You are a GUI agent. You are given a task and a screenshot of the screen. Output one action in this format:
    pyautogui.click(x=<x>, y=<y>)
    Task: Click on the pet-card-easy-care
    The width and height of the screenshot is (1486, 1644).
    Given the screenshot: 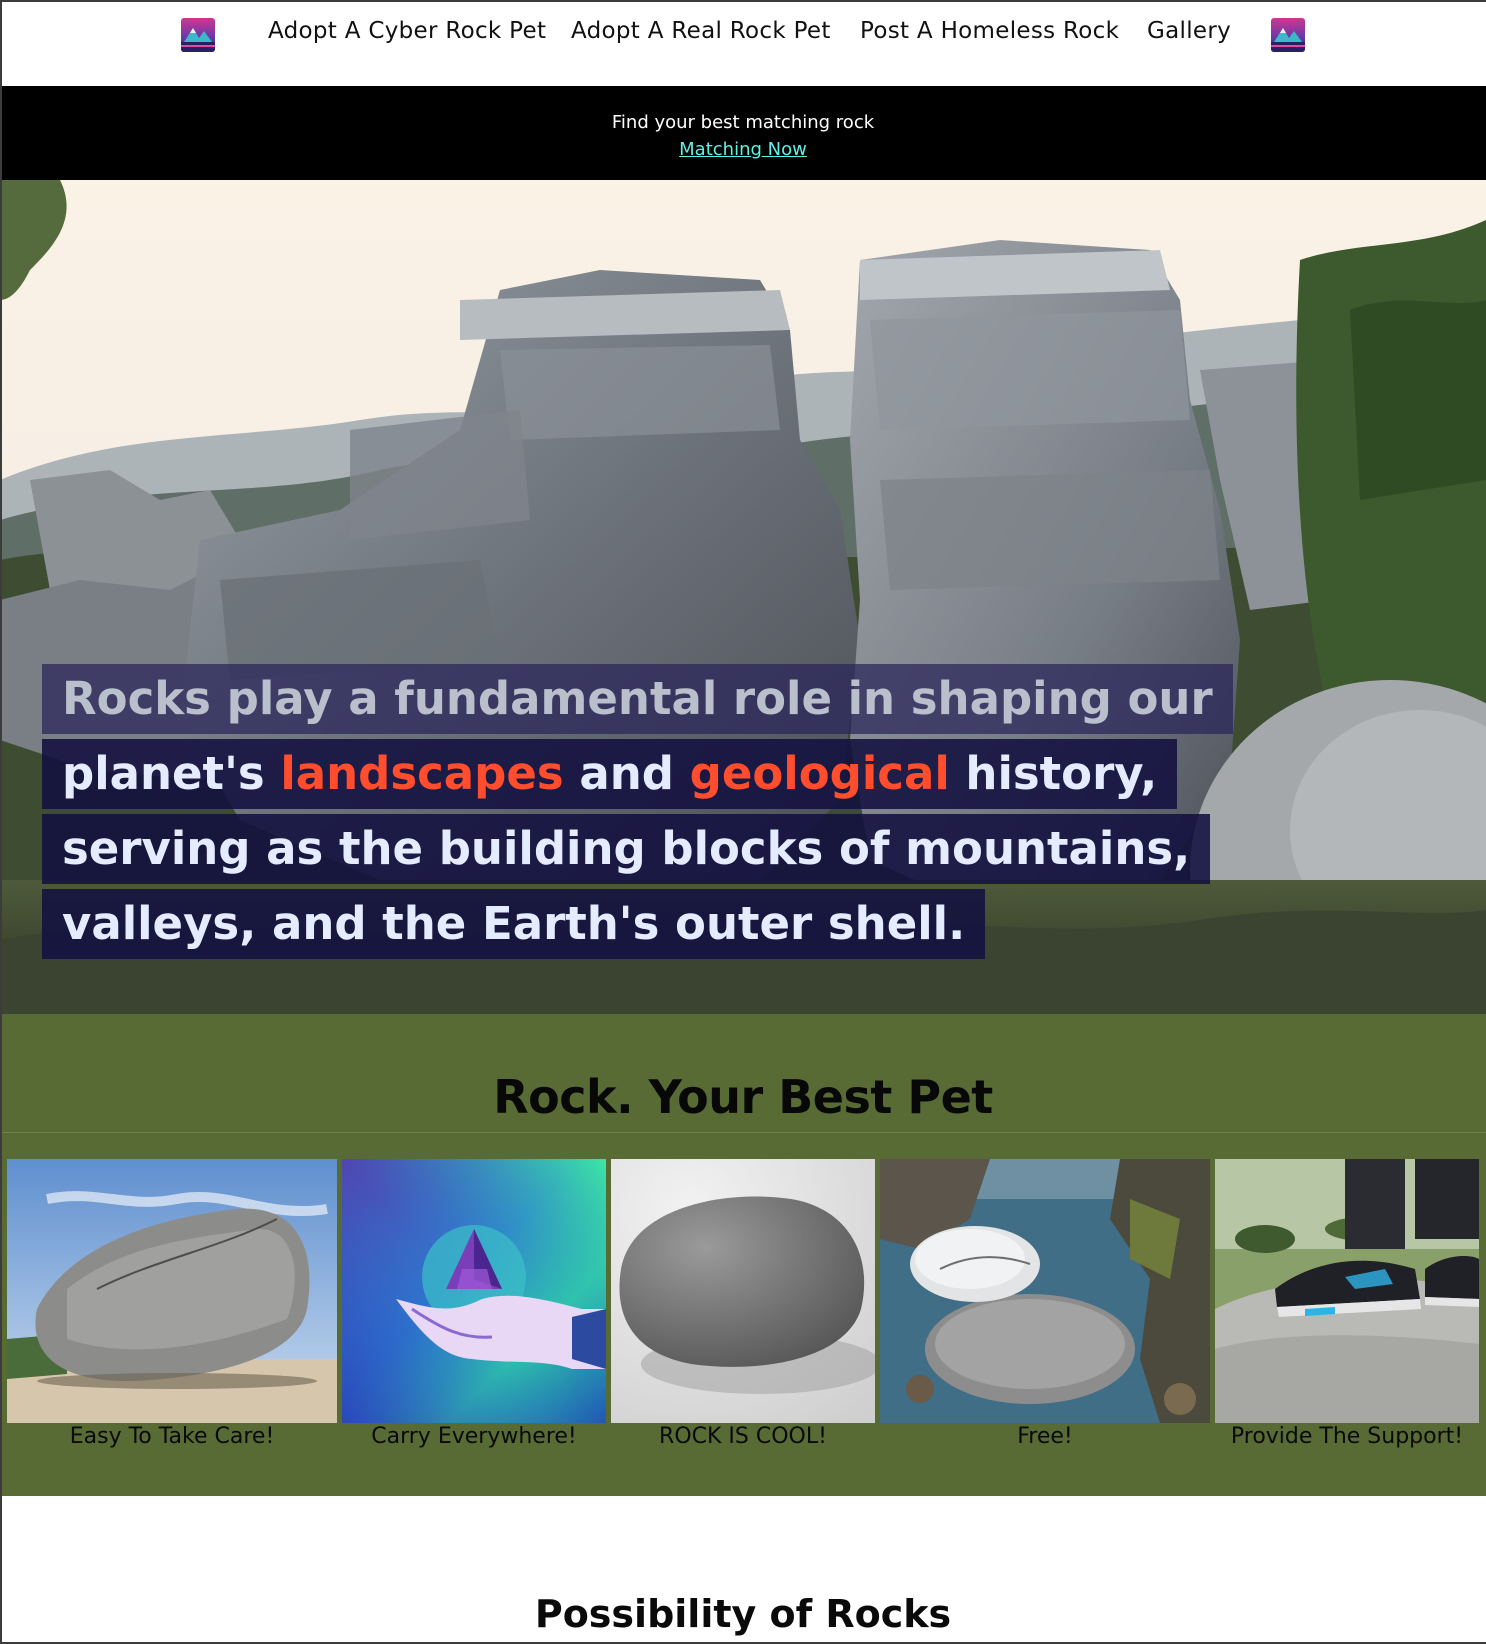 What is the action you would take?
    pyautogui.click(x=172, y=1291)
    